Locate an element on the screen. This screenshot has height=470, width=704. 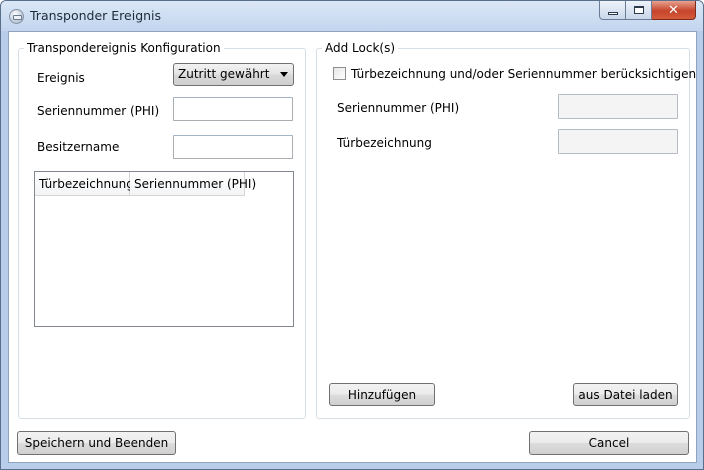
app-icon is located at coordinates (16, 16).